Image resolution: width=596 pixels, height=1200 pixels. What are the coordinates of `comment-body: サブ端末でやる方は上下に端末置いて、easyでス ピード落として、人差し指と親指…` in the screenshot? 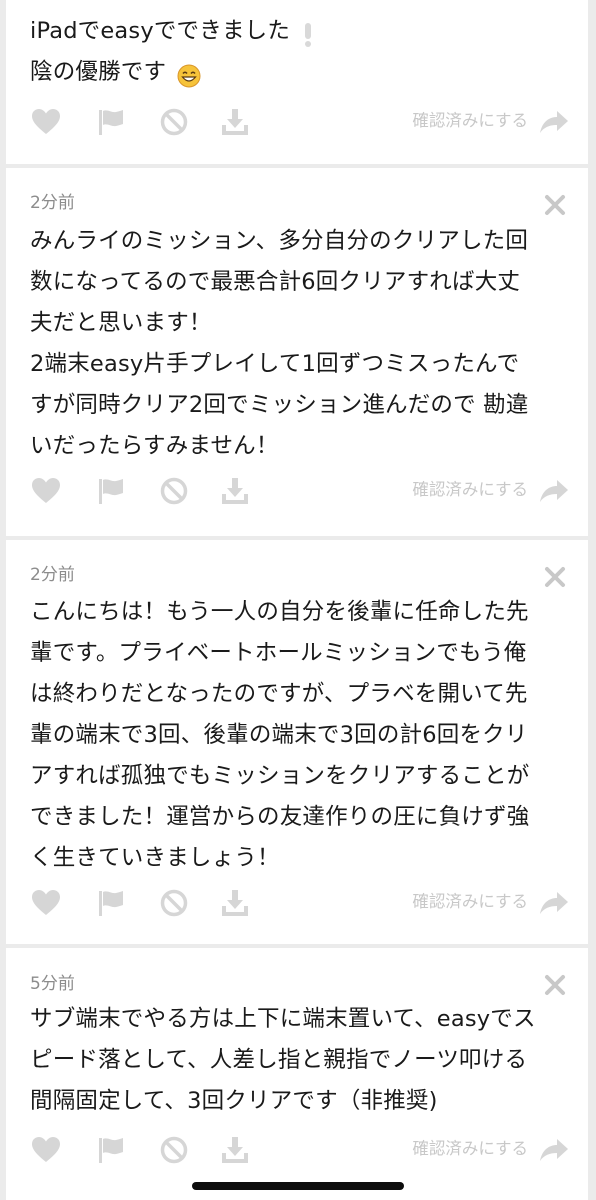 It's located at (283, 1060).